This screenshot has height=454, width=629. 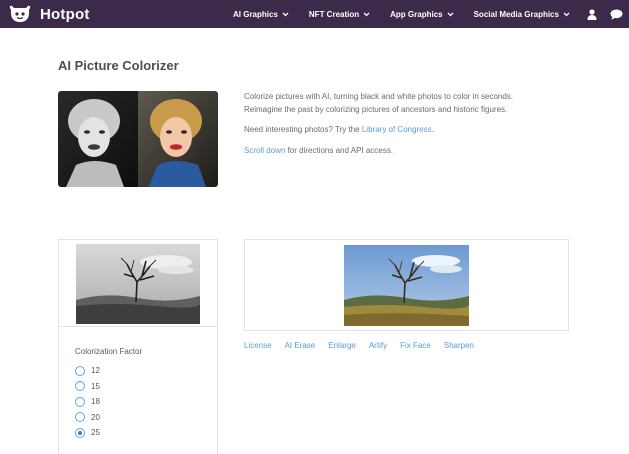 What do you see at coordinates (109, 351) in the screenshot?
I see `colorization-factor-label: Colorization Factor` at bounding box center [109, 351].